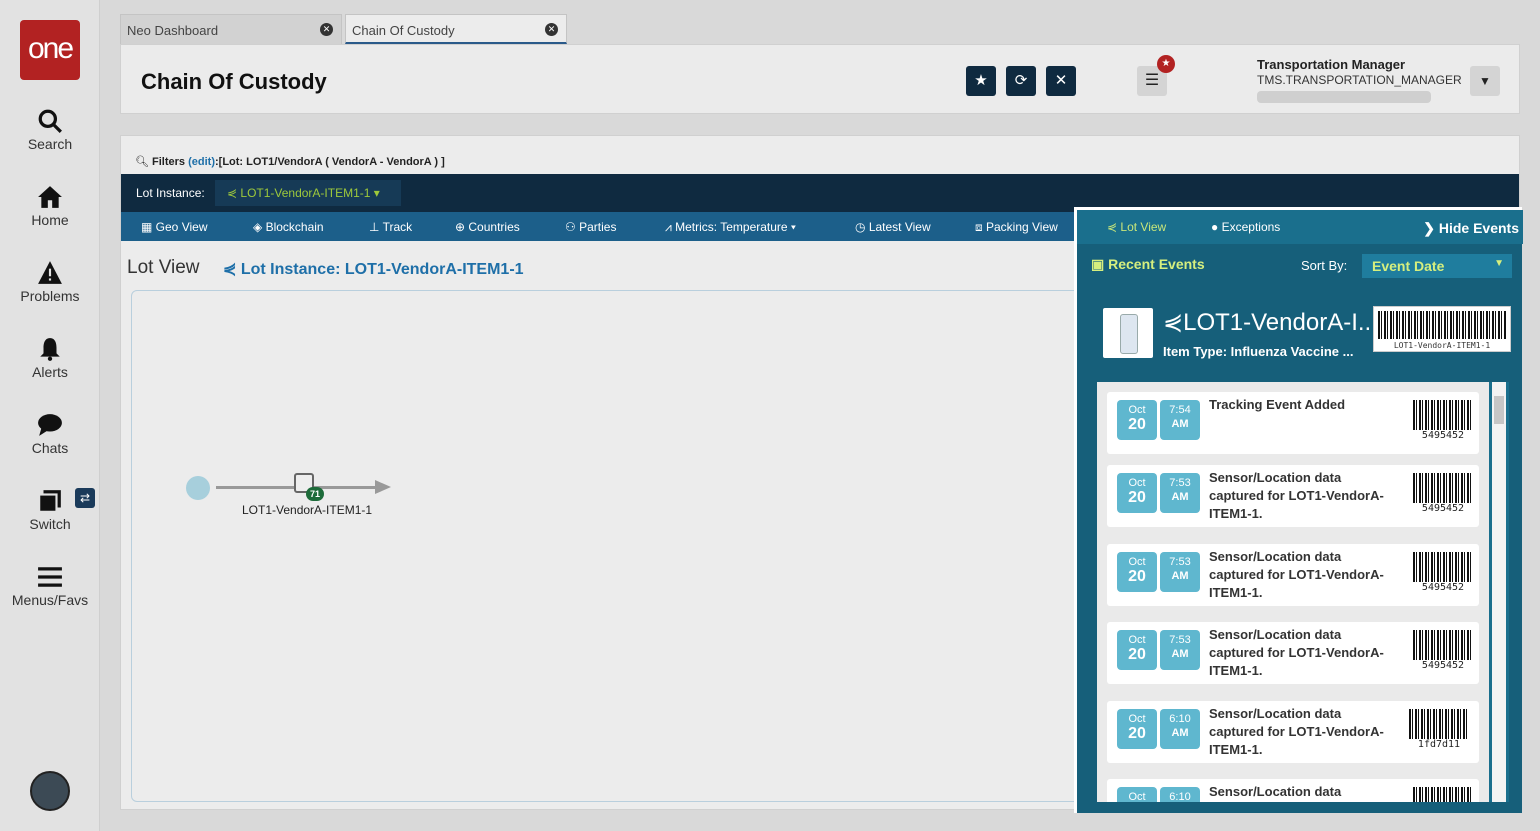  I want to click on event-barcode: 5495452, so click(1443, 650).